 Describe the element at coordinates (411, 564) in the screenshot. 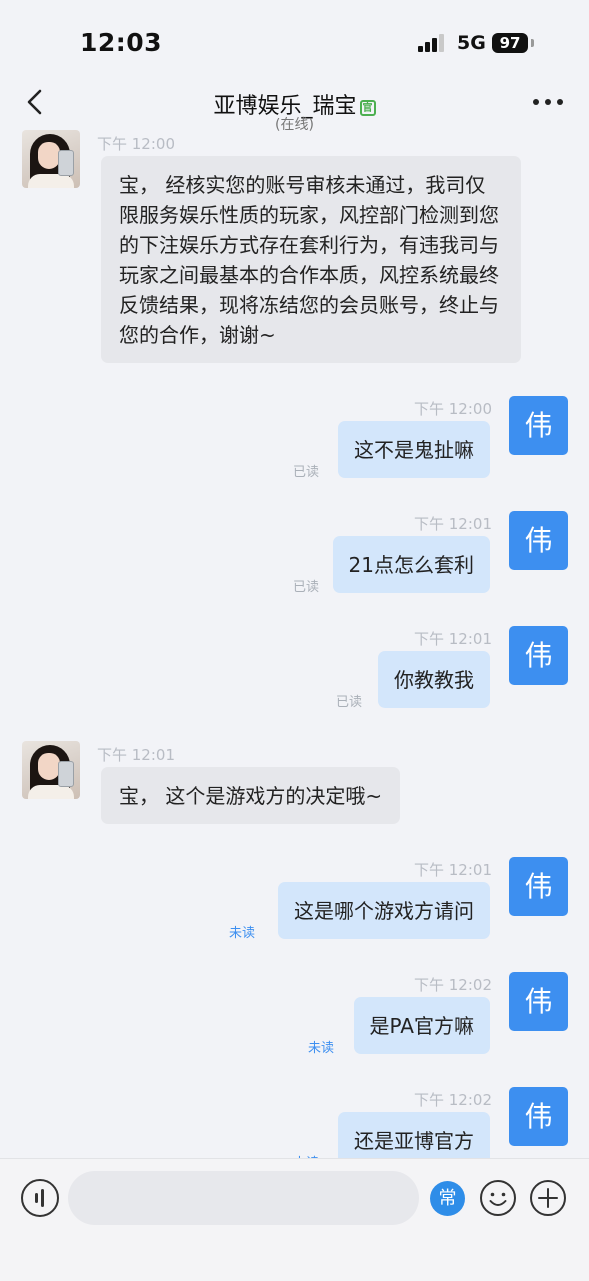

I see `message-bubble-outgoing: 21点怎么套利` at that location.